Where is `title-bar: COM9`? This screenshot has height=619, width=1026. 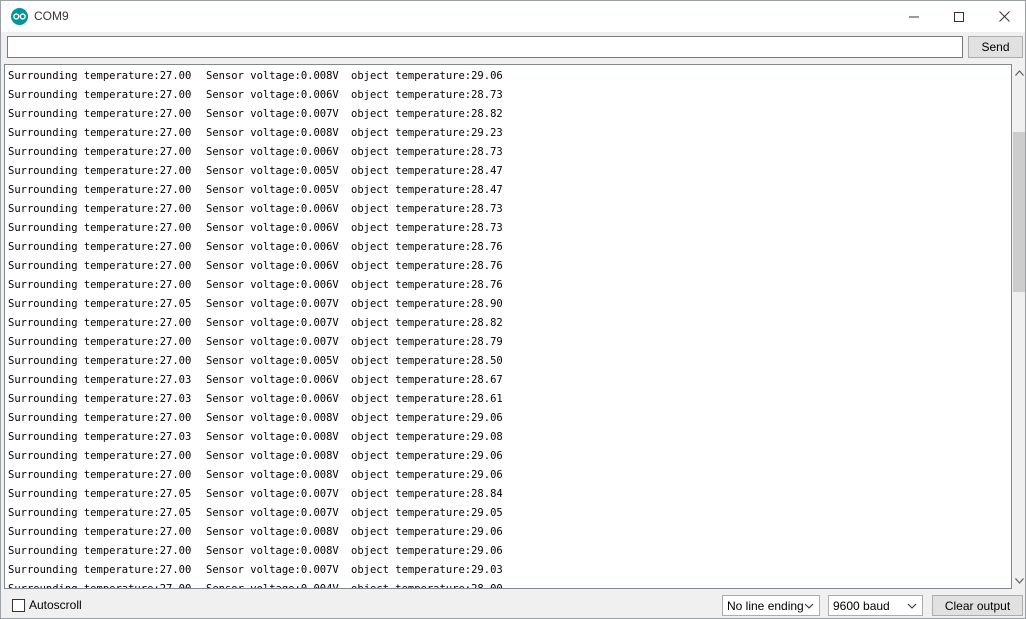
title-bar: COM9 is located at coordinates (513, 16).